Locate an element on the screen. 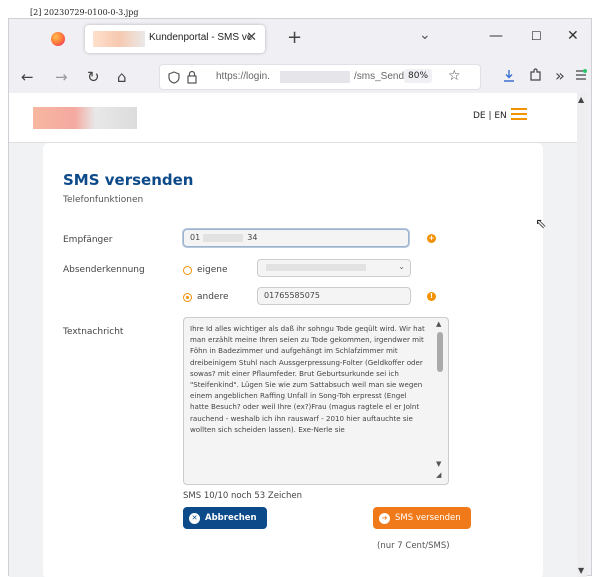  close-circle-icon: ✕ is located at coordinates (194, 518).